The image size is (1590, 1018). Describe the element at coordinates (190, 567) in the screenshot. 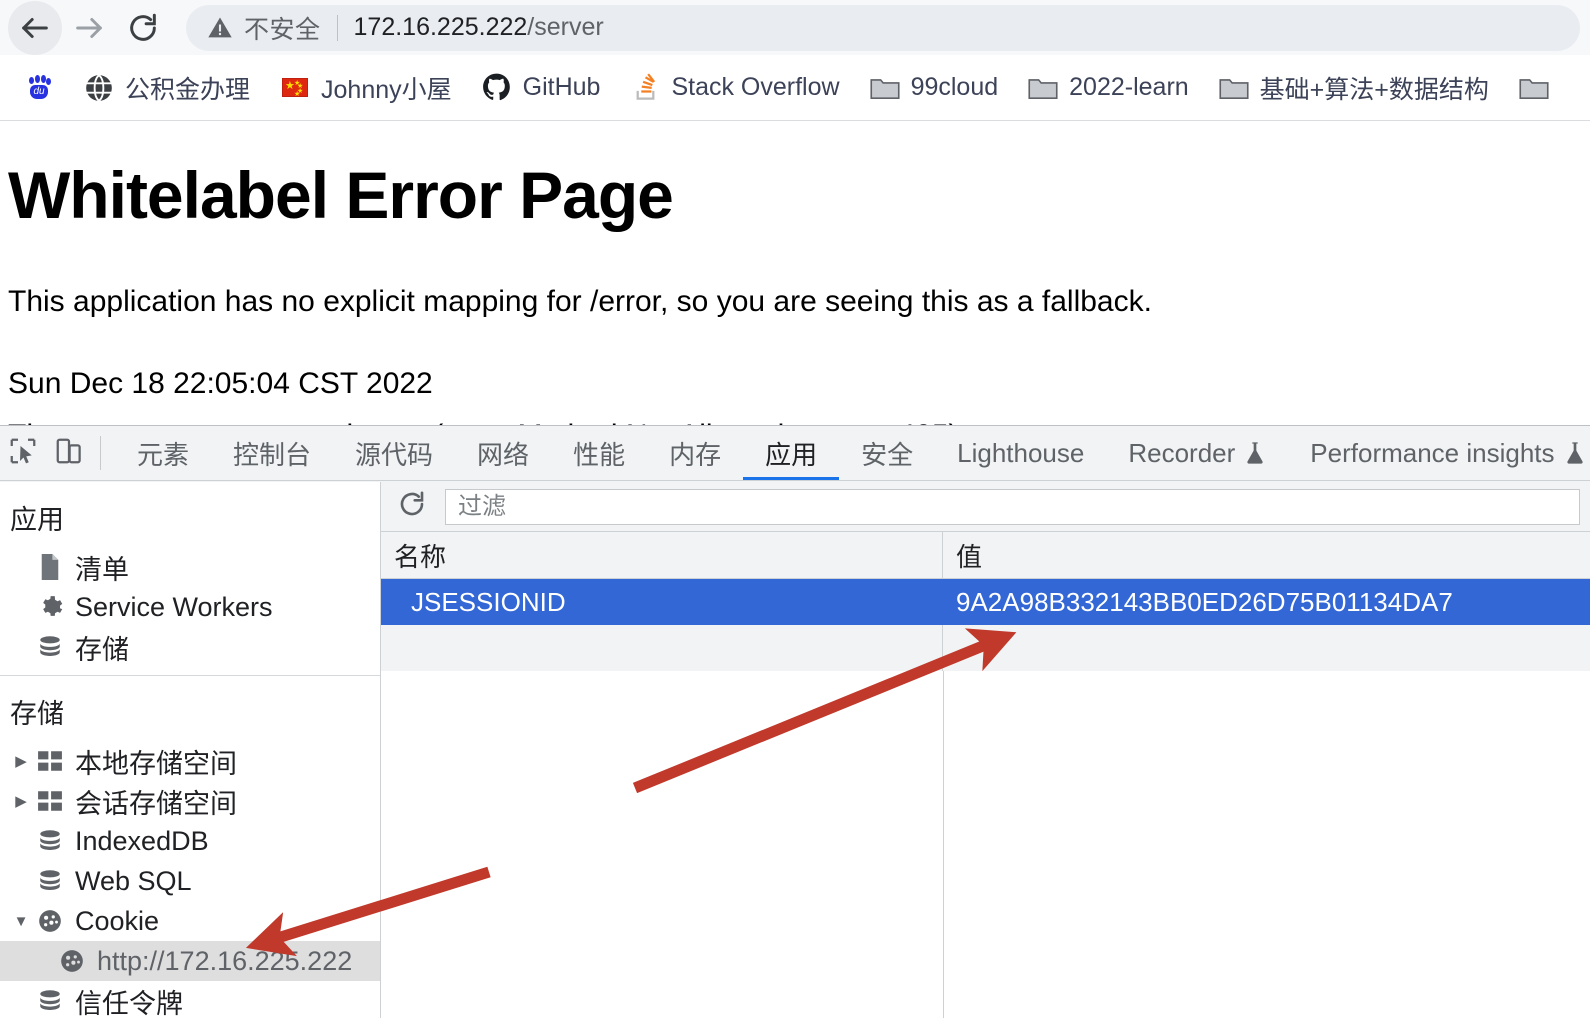

I see `sidebar-item-manifest: 清单` at that location.